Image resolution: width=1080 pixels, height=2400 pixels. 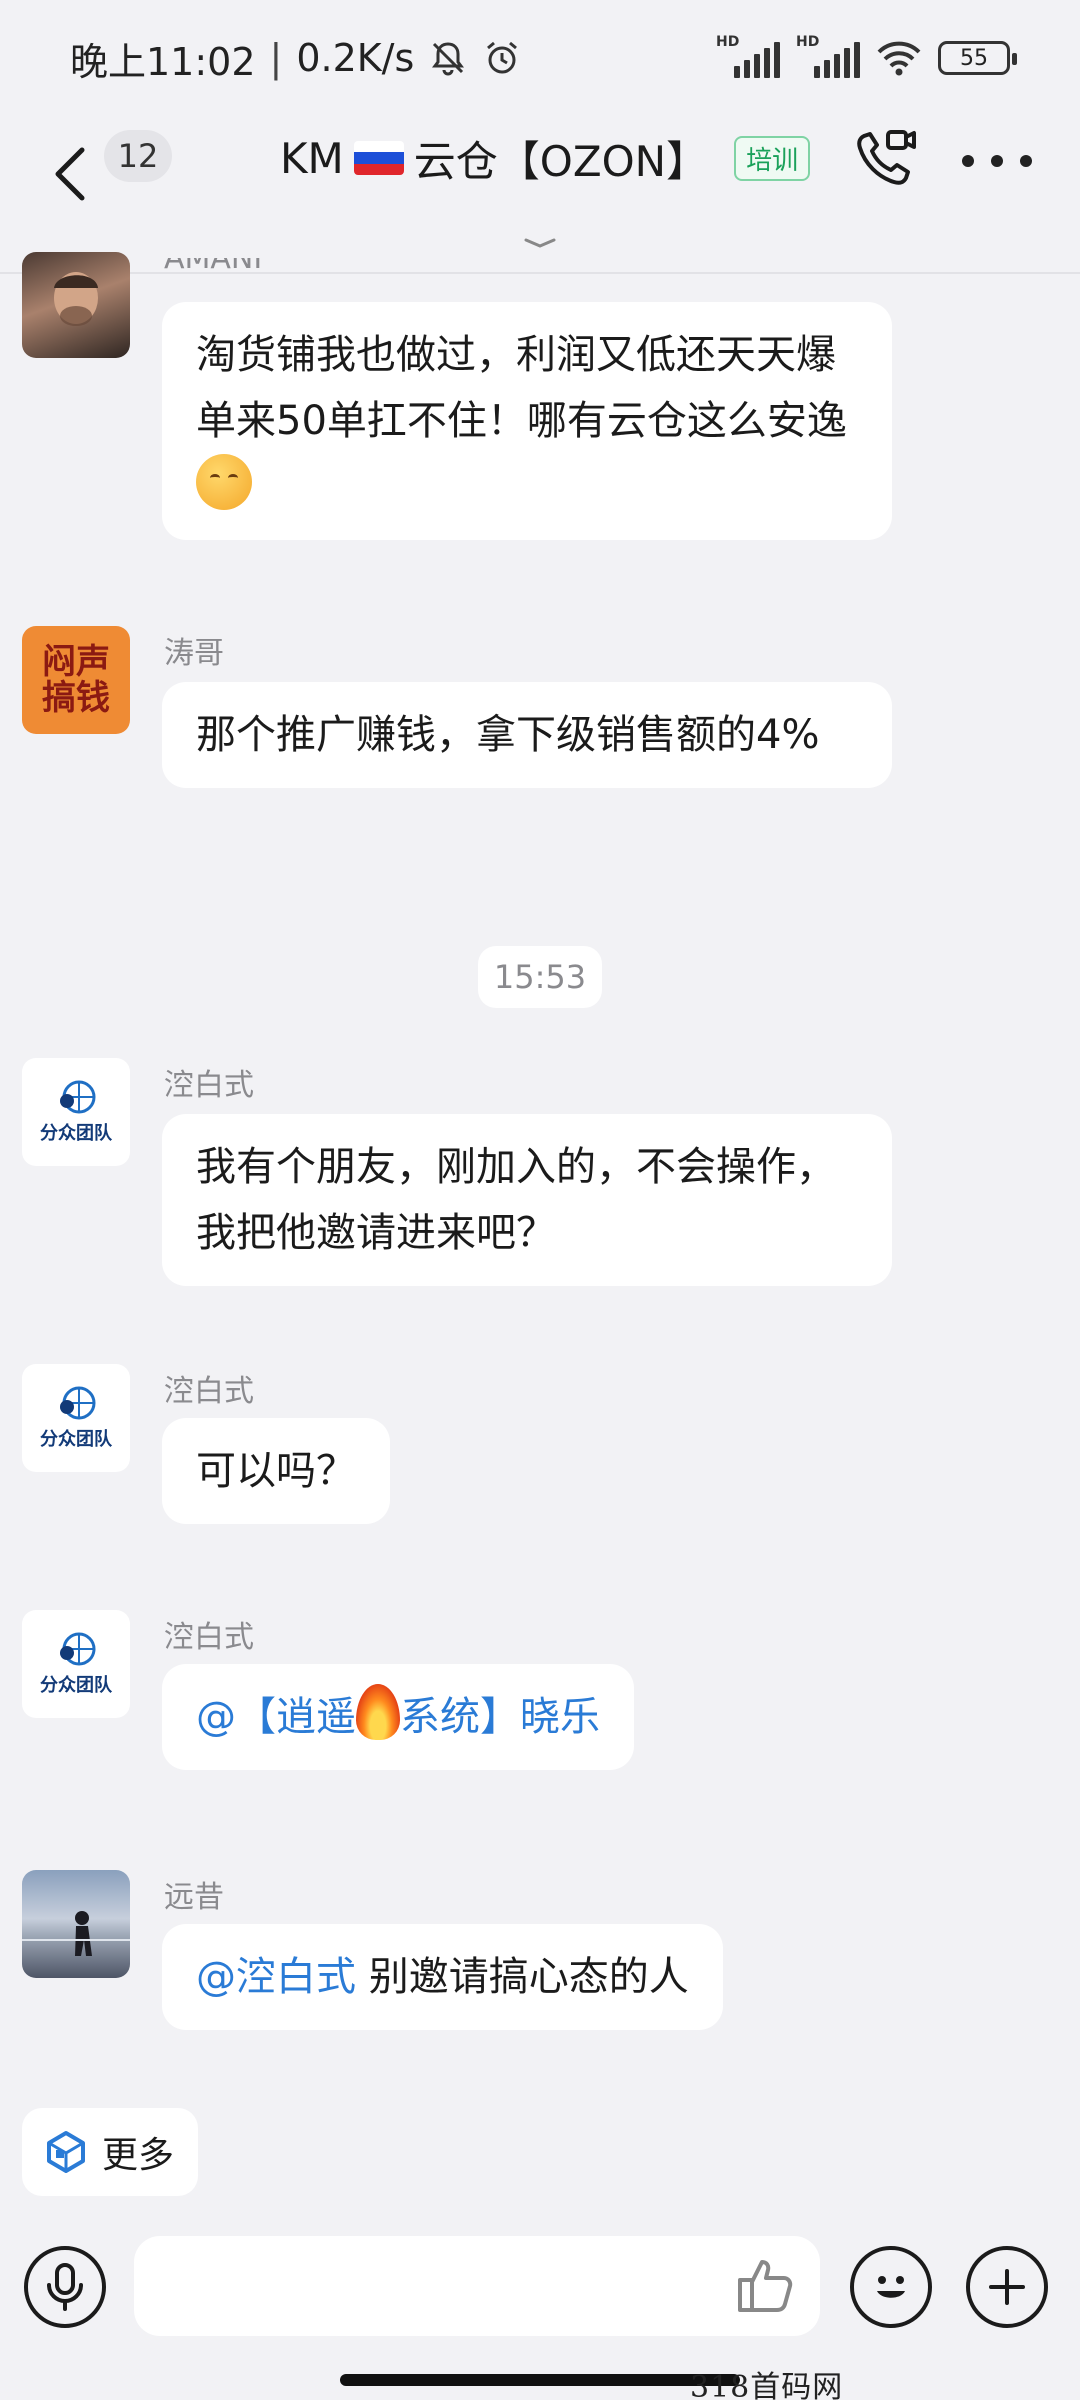 I want to click on timestamp: 15:53, so click(x=540, y=977).